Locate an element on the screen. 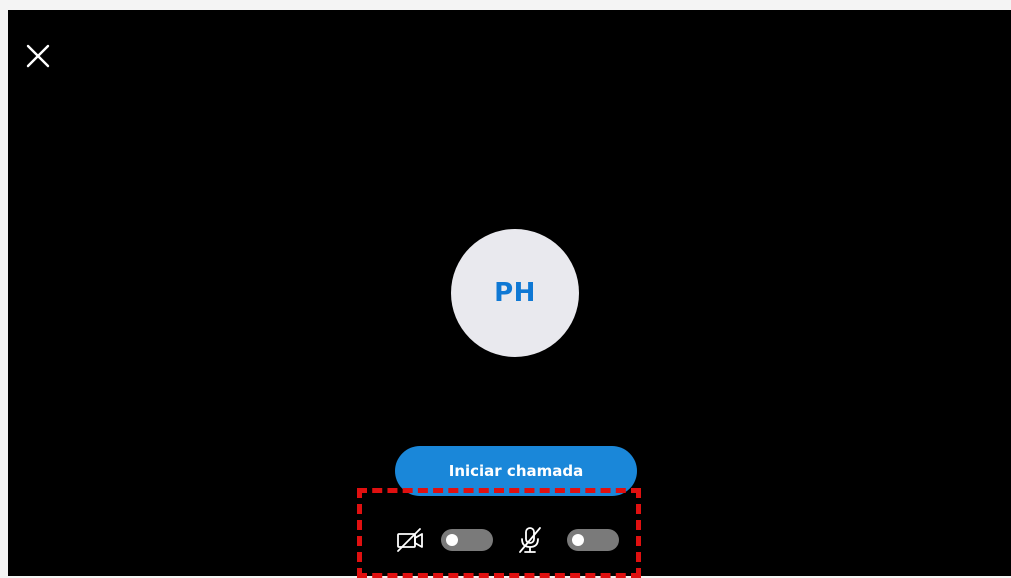  avatar-initials: PH is located at coordinates (515, 293).